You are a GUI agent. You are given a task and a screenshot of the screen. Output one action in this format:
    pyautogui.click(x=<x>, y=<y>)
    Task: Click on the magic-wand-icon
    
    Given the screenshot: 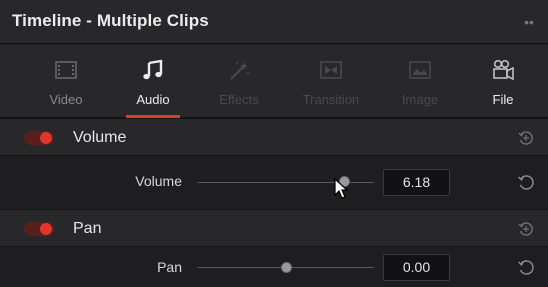 What is the action you would take?
    pyautogui.click(x=239, y=71)
    